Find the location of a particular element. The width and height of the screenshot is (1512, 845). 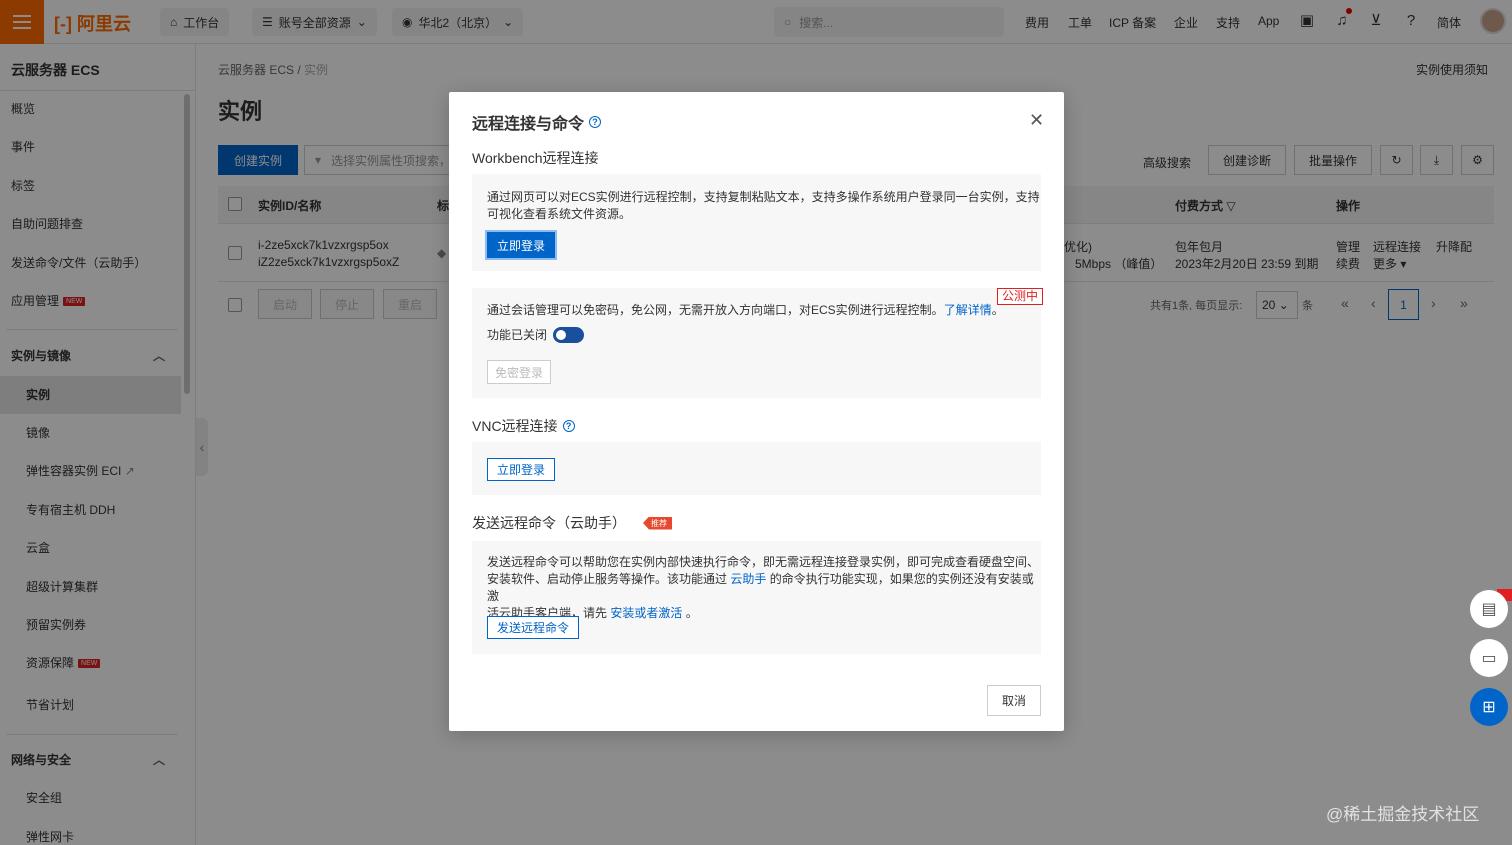

passwordless-login-button: 免密登录 is located at coordinates (519, 372).